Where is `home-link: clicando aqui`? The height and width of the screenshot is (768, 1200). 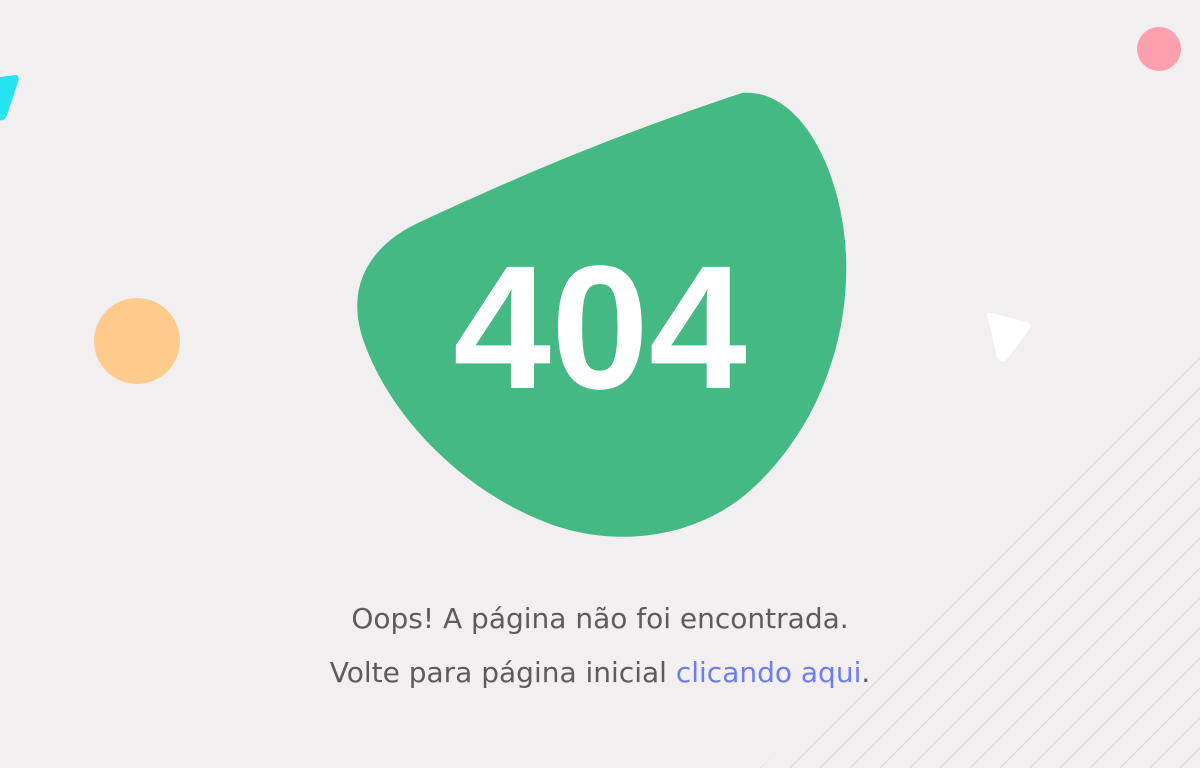
home-link: clicando aqui is located at coordinates (769, 672).